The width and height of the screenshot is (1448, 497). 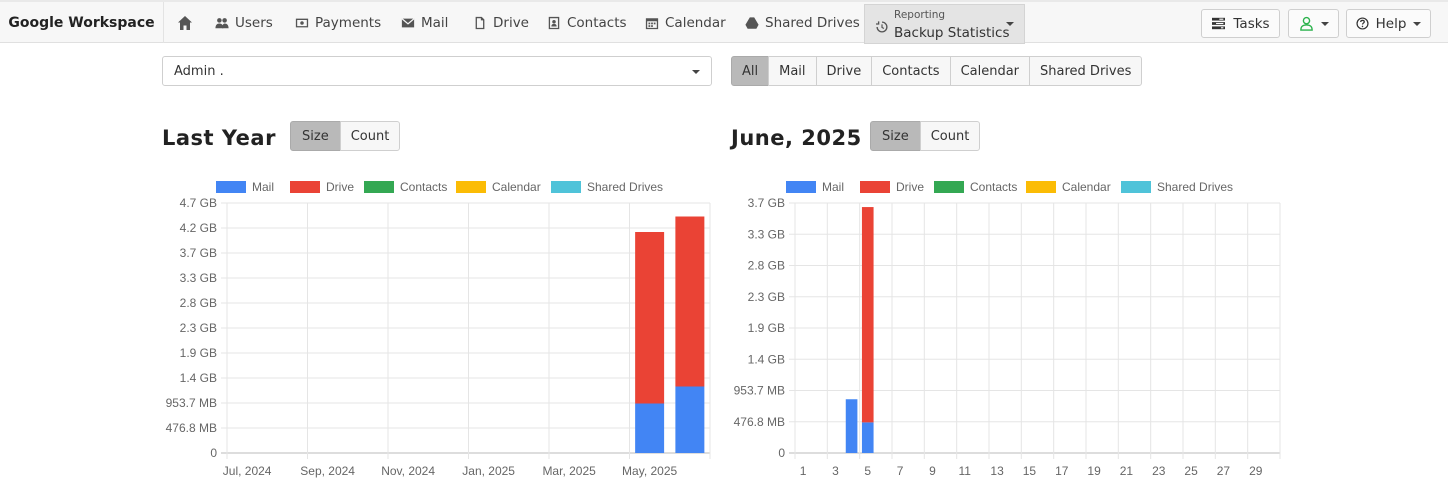 I want to click on x-tick-label: 17, so click(x=1062, y=471).